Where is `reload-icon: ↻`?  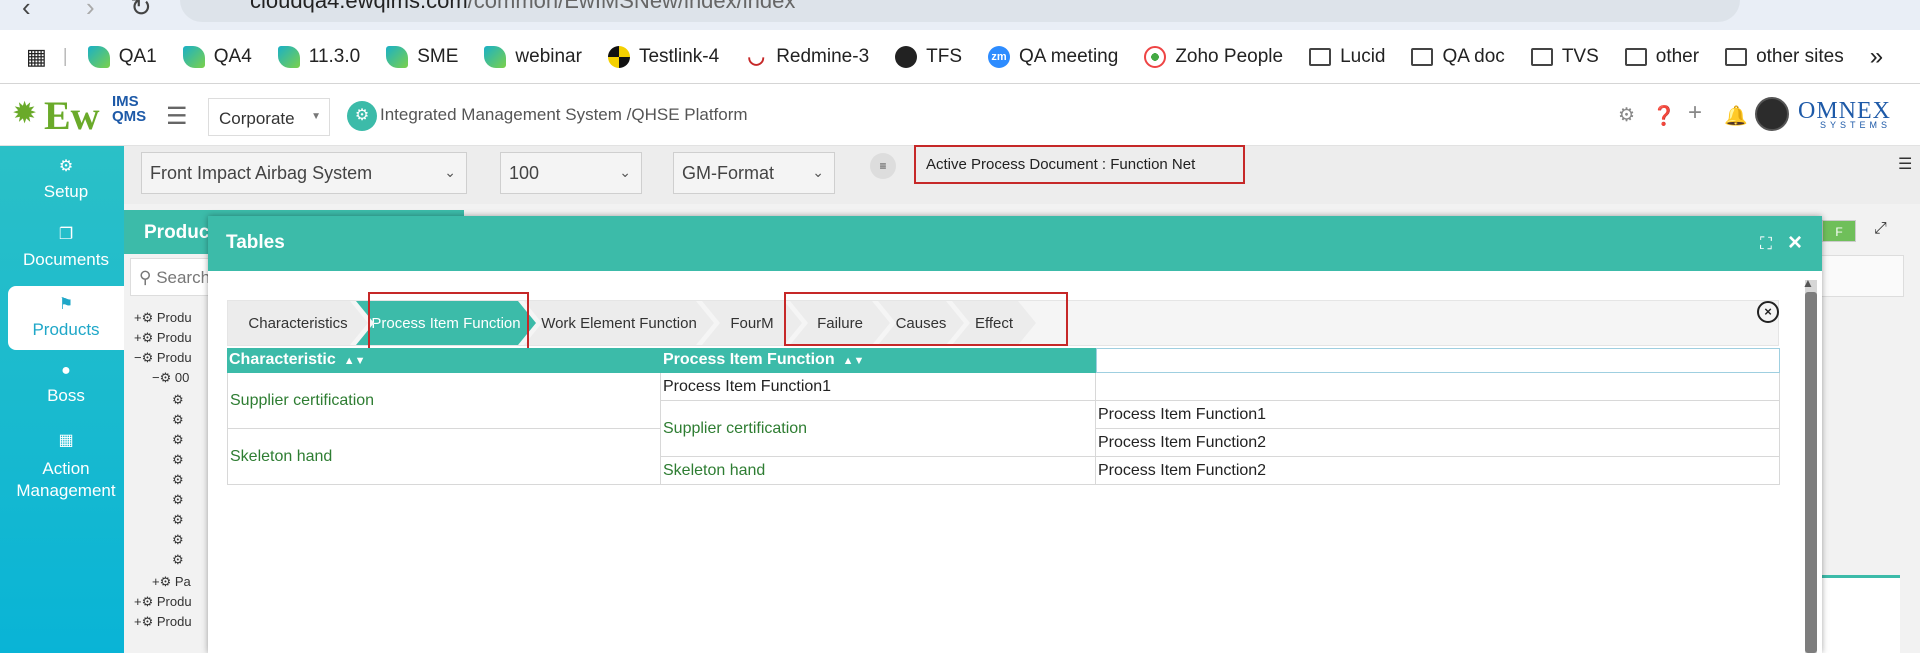
reload-icon: ↻ is located at coordinates (141, 11).